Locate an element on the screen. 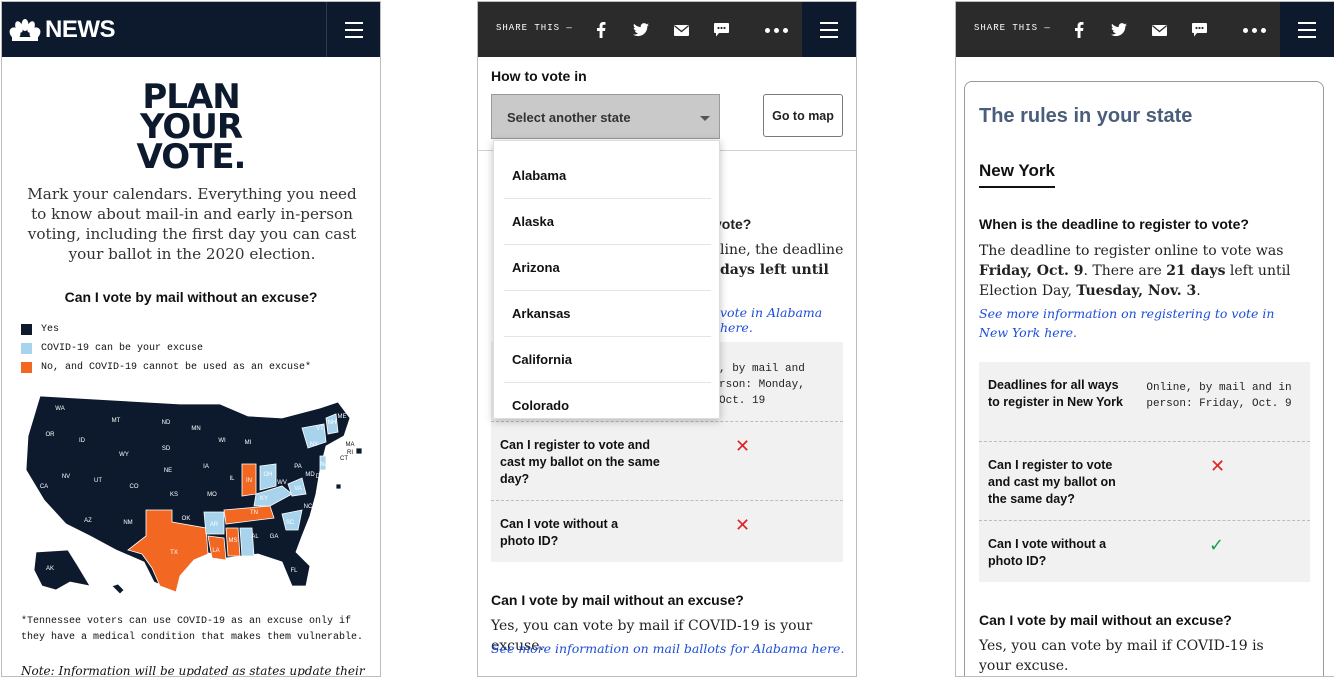  dropdown-option: Arkansas is located at coordinates (607, 314).